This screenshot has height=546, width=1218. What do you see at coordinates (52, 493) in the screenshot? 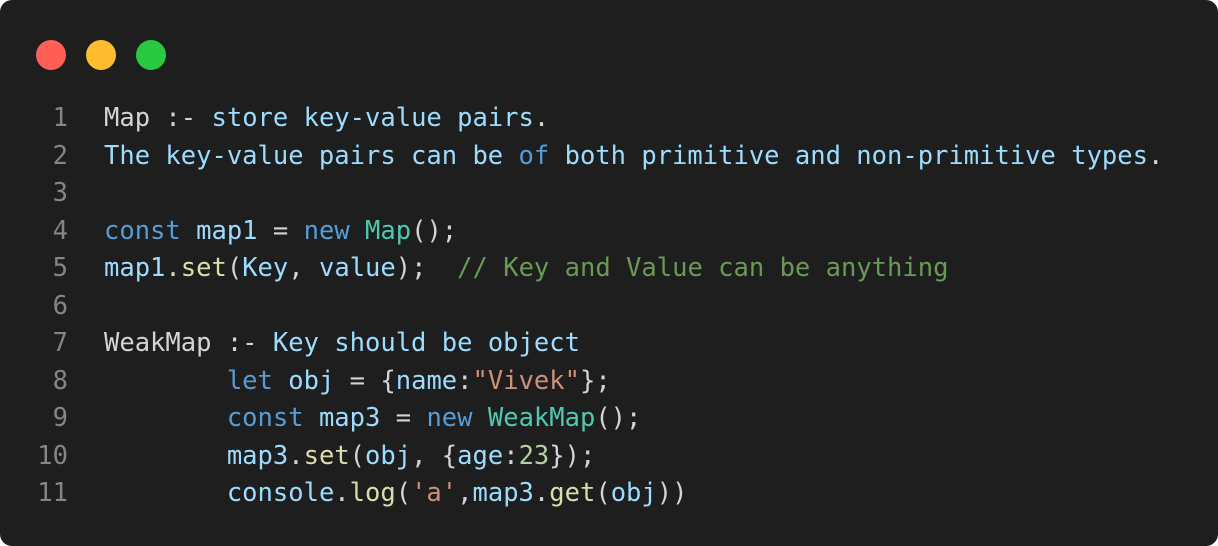
I see `line-number: 11` at bounding box center [52, 493].